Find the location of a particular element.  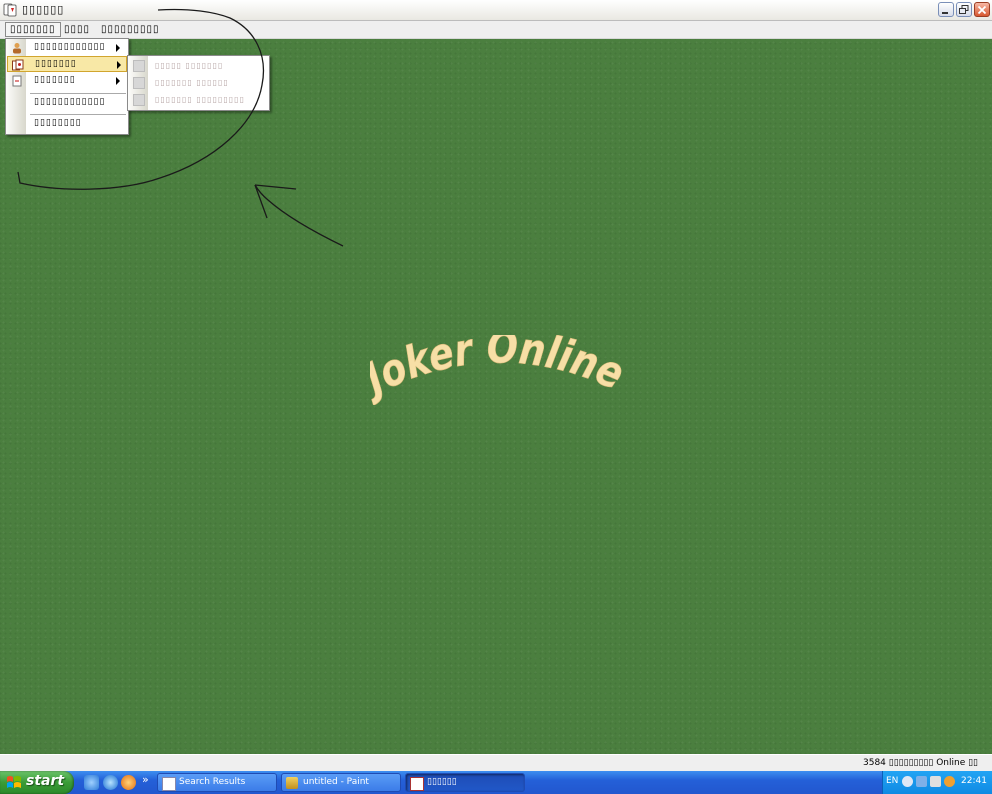

menu-bar: ▯▯▯▯▯▯▯ ▯▯▯▯ ▯▯▯▯▯▯▯▯▯ is located at coordinates (496, 30).